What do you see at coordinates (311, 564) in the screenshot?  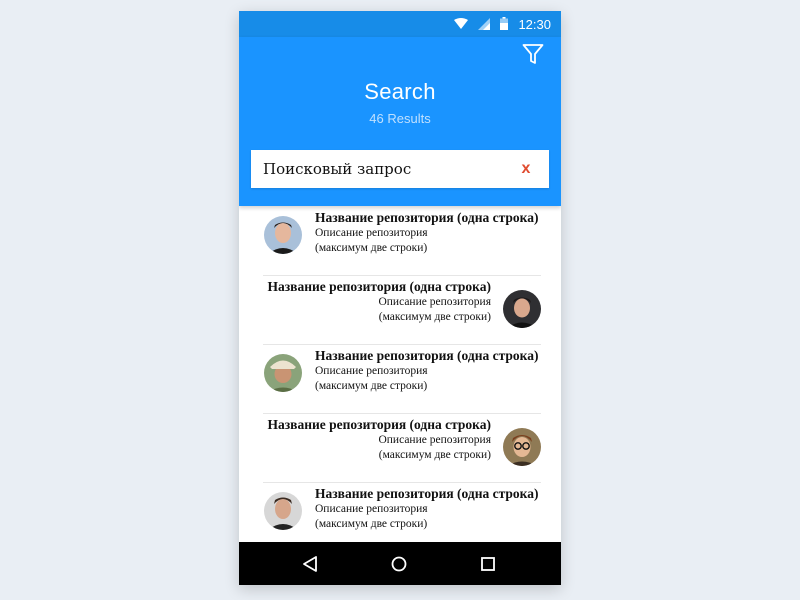 I see `back-button` at bounding box center [311, 564].